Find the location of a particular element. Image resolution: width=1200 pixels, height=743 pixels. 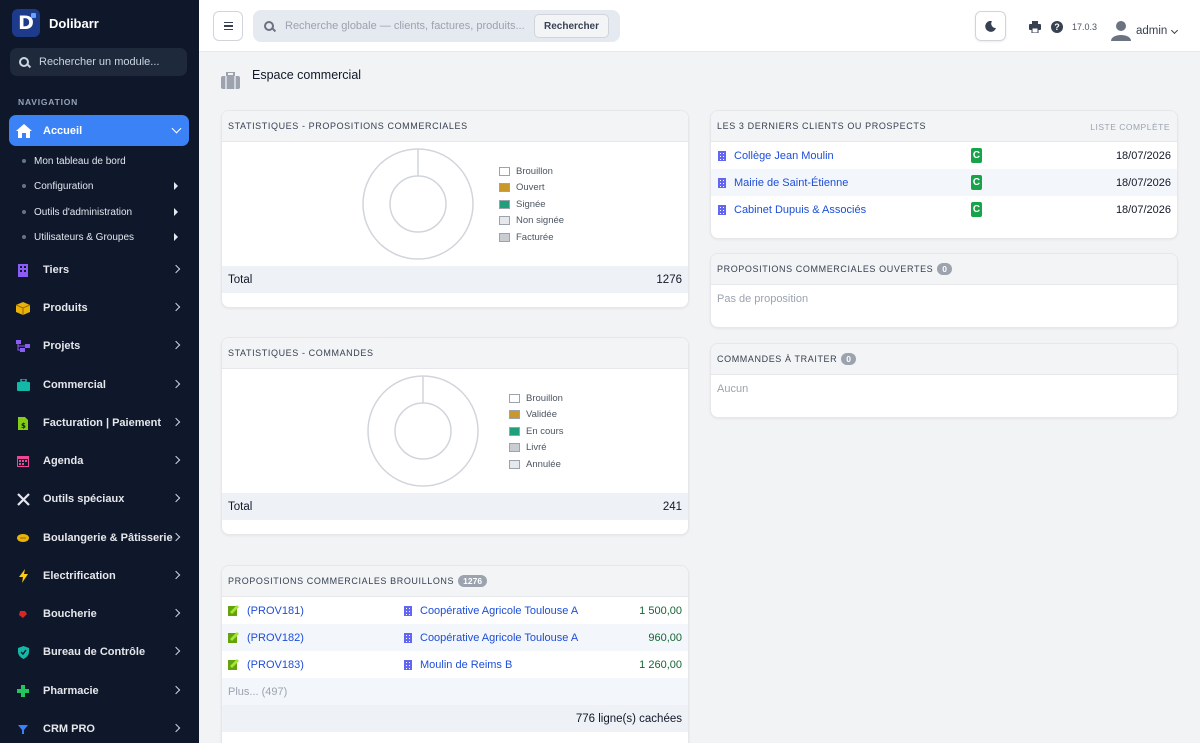

module-search is located at coordinates (98, 62).